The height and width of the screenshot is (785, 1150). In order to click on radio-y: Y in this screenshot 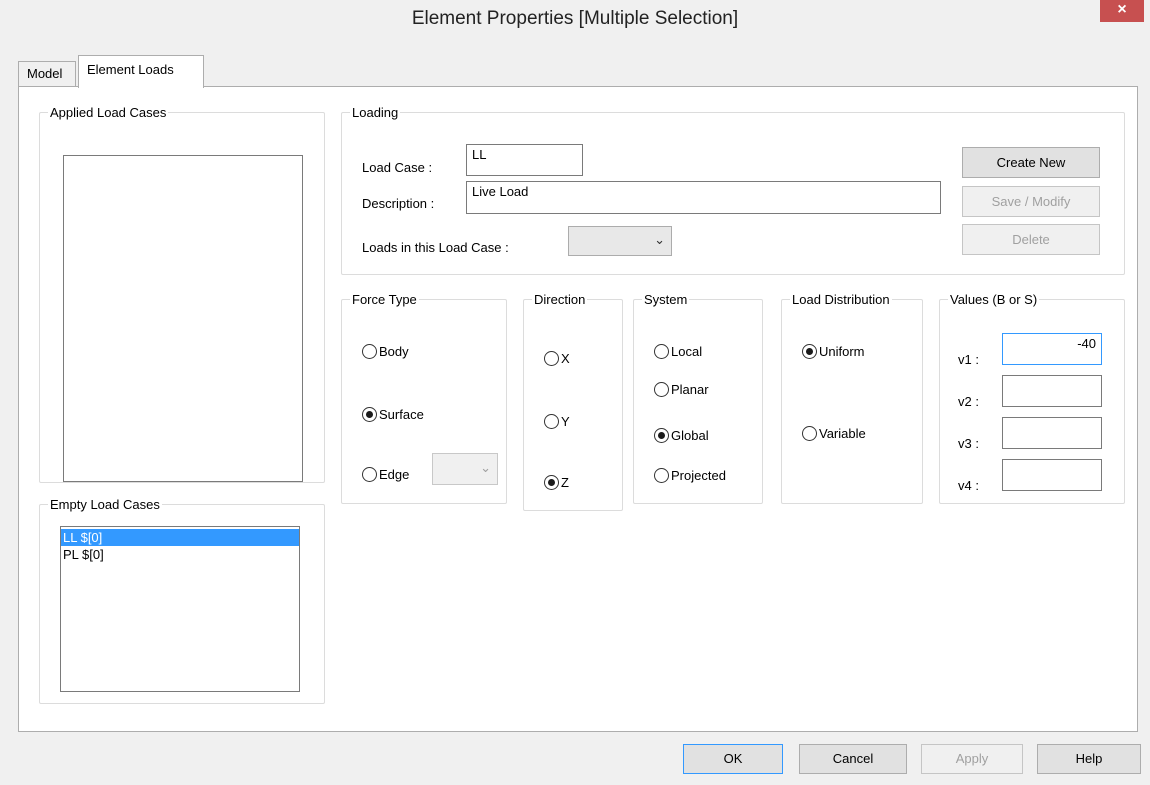, I will do `click(557, 421)`.